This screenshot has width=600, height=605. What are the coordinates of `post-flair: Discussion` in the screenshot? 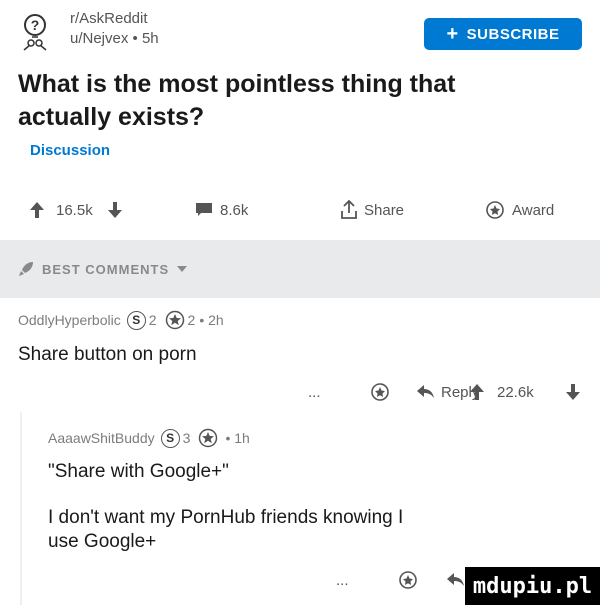 It's located at (70, 150).